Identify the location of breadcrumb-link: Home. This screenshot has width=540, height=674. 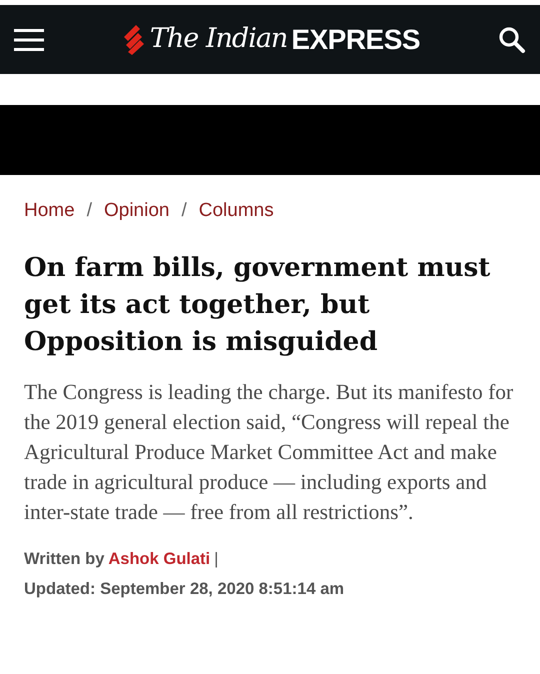
(49, 211).